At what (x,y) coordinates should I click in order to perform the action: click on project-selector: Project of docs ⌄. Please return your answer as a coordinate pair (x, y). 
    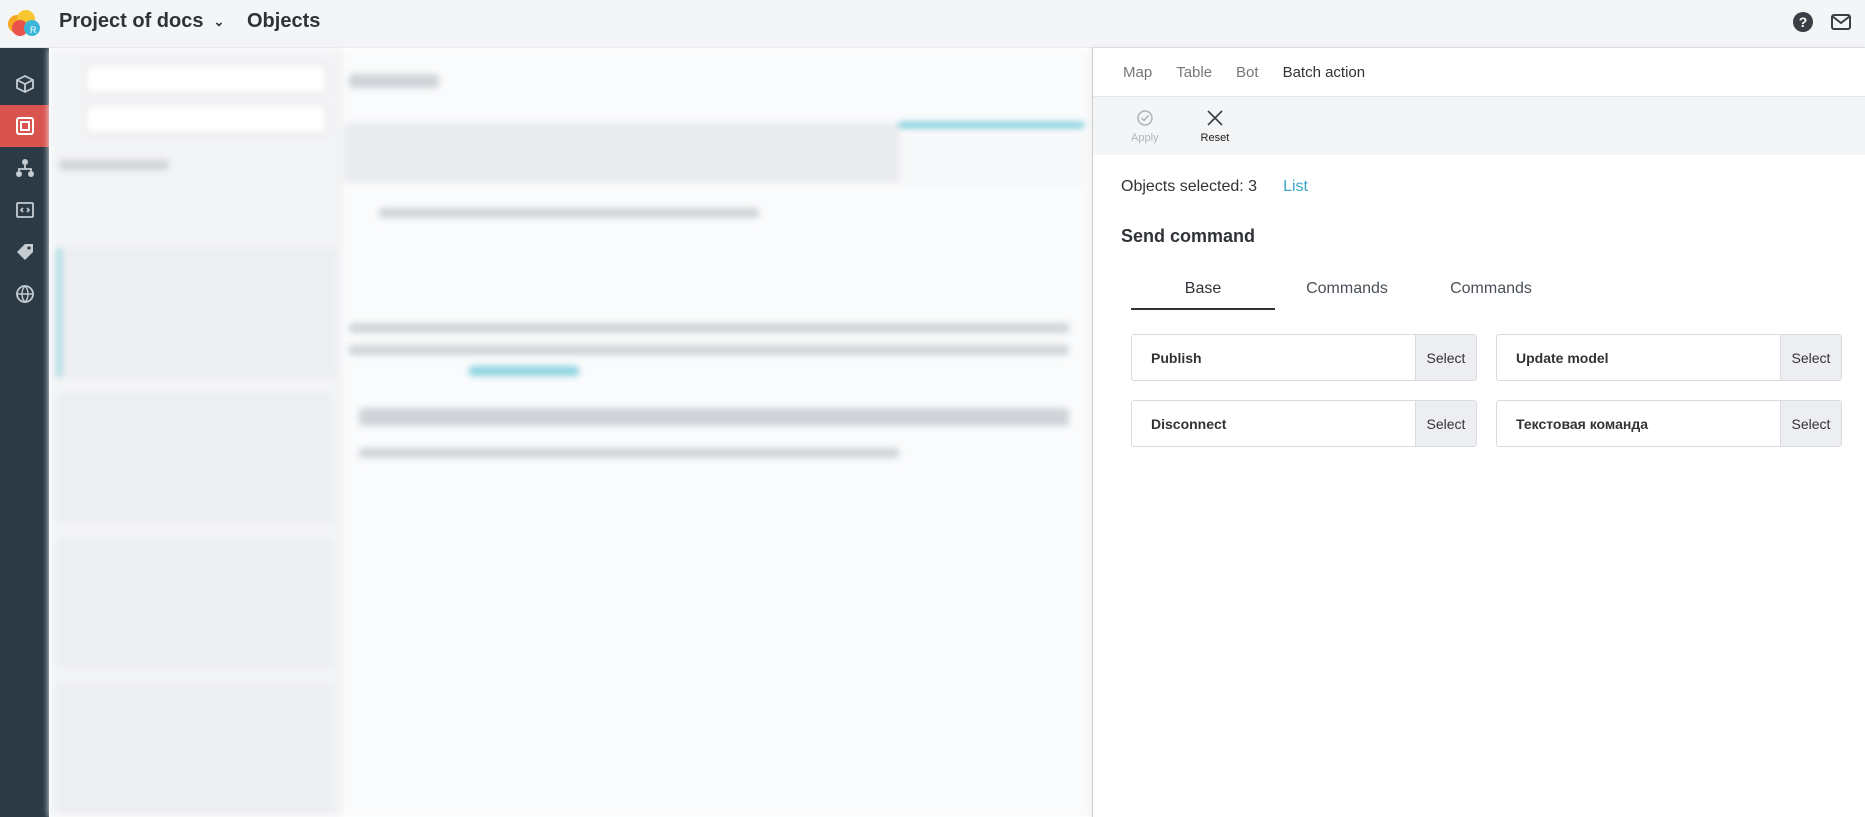
    Looking at the image, I should click on (141, 21).